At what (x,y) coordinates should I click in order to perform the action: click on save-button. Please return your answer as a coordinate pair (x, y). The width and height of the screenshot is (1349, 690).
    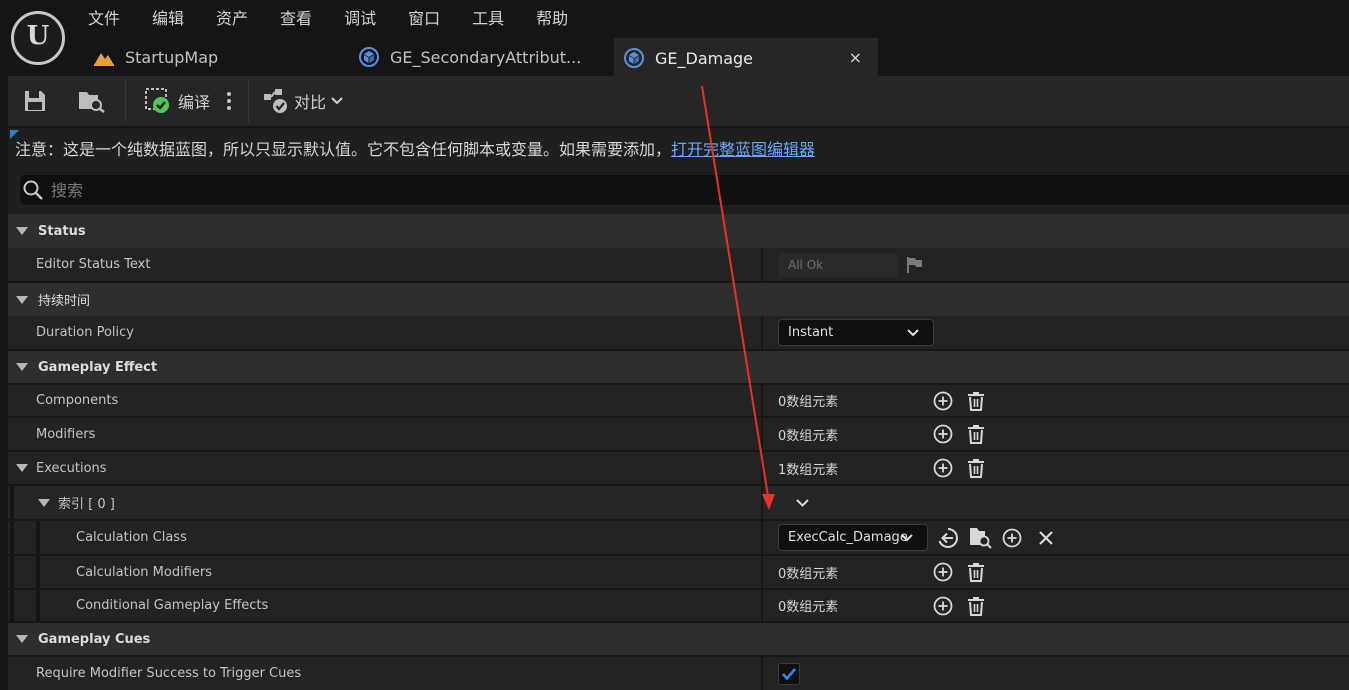
    Looking at the image, I should click on (35, 101).